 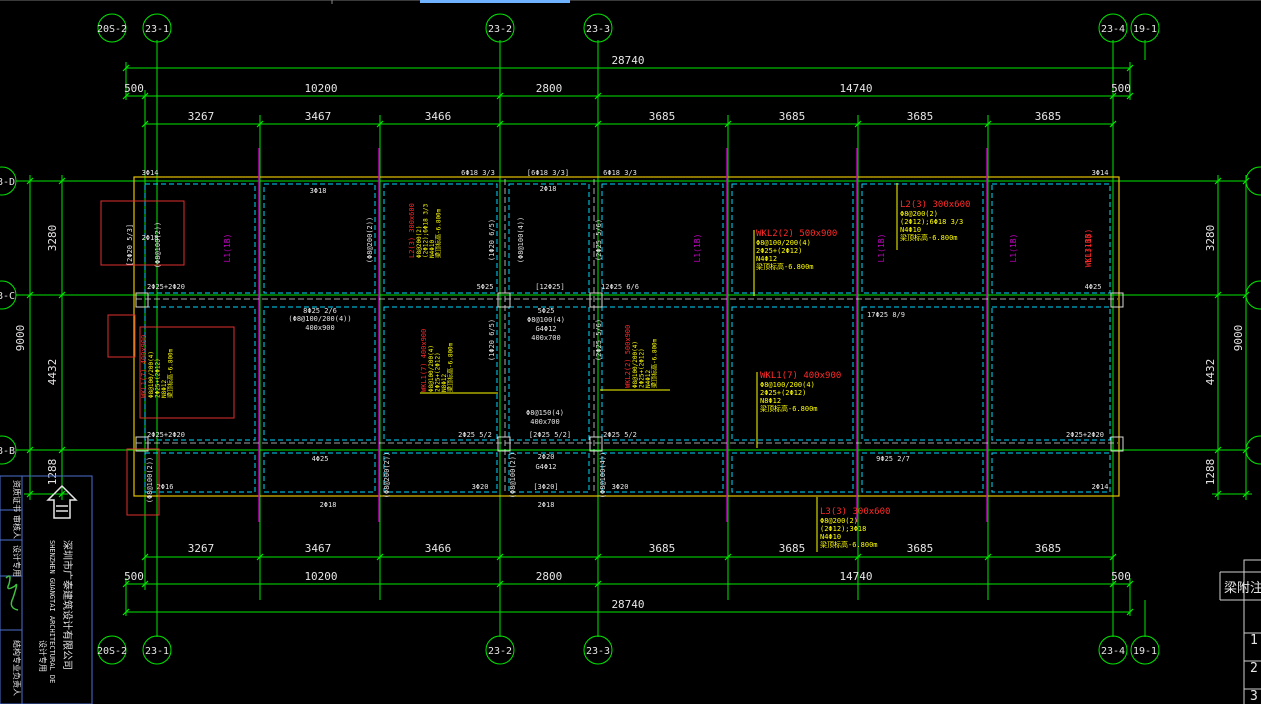 What do you see at coordinates (412, 230) in the screenshot?
I see `beam-annotation-title: L2(3) 300x600` at bounding box center [412, 230].